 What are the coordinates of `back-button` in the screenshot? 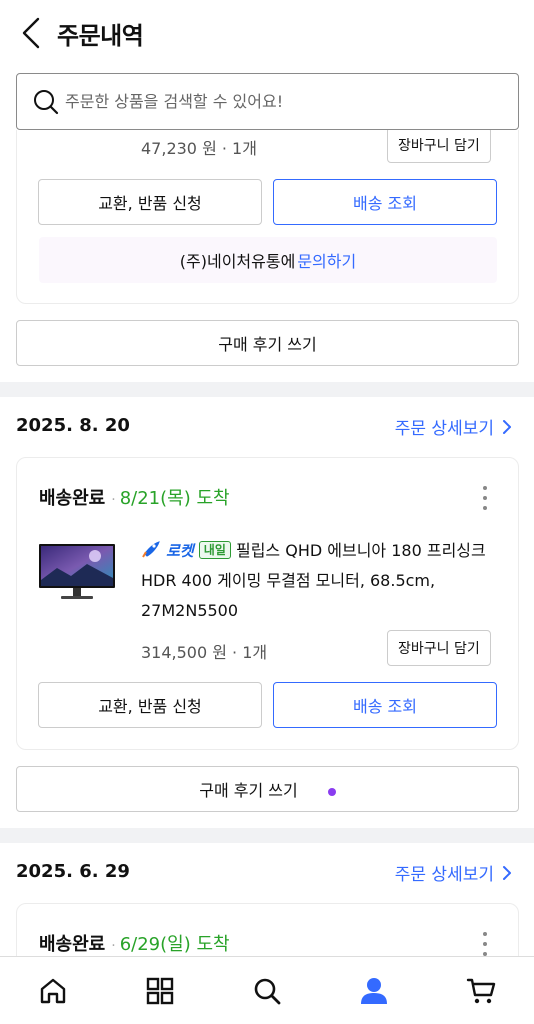 It's located at (31, 33).